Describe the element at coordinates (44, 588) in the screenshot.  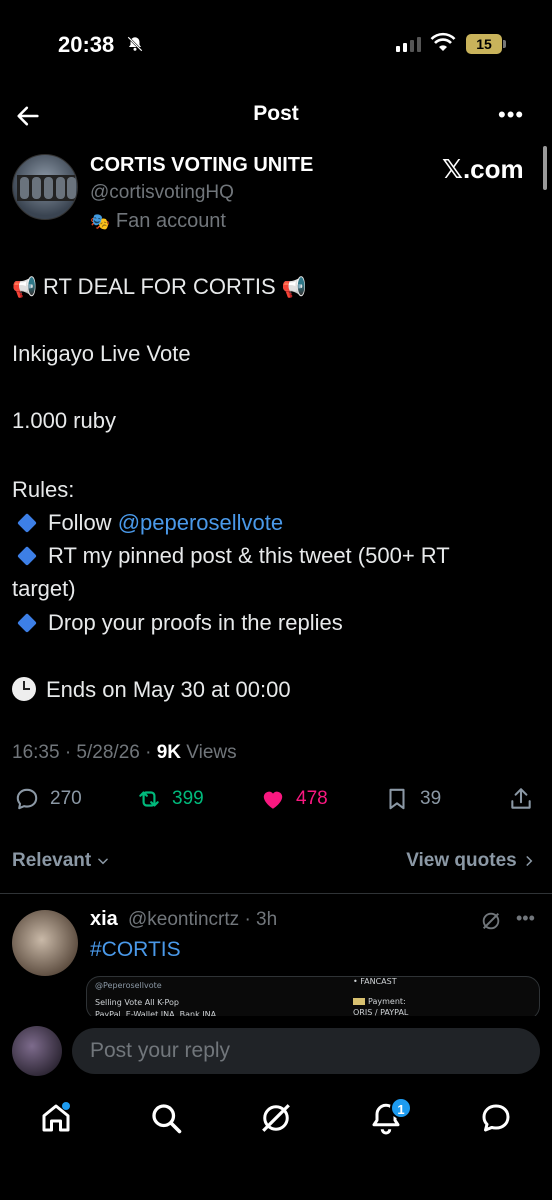
I see `tweet-rule-2-cont: target)` at that location.